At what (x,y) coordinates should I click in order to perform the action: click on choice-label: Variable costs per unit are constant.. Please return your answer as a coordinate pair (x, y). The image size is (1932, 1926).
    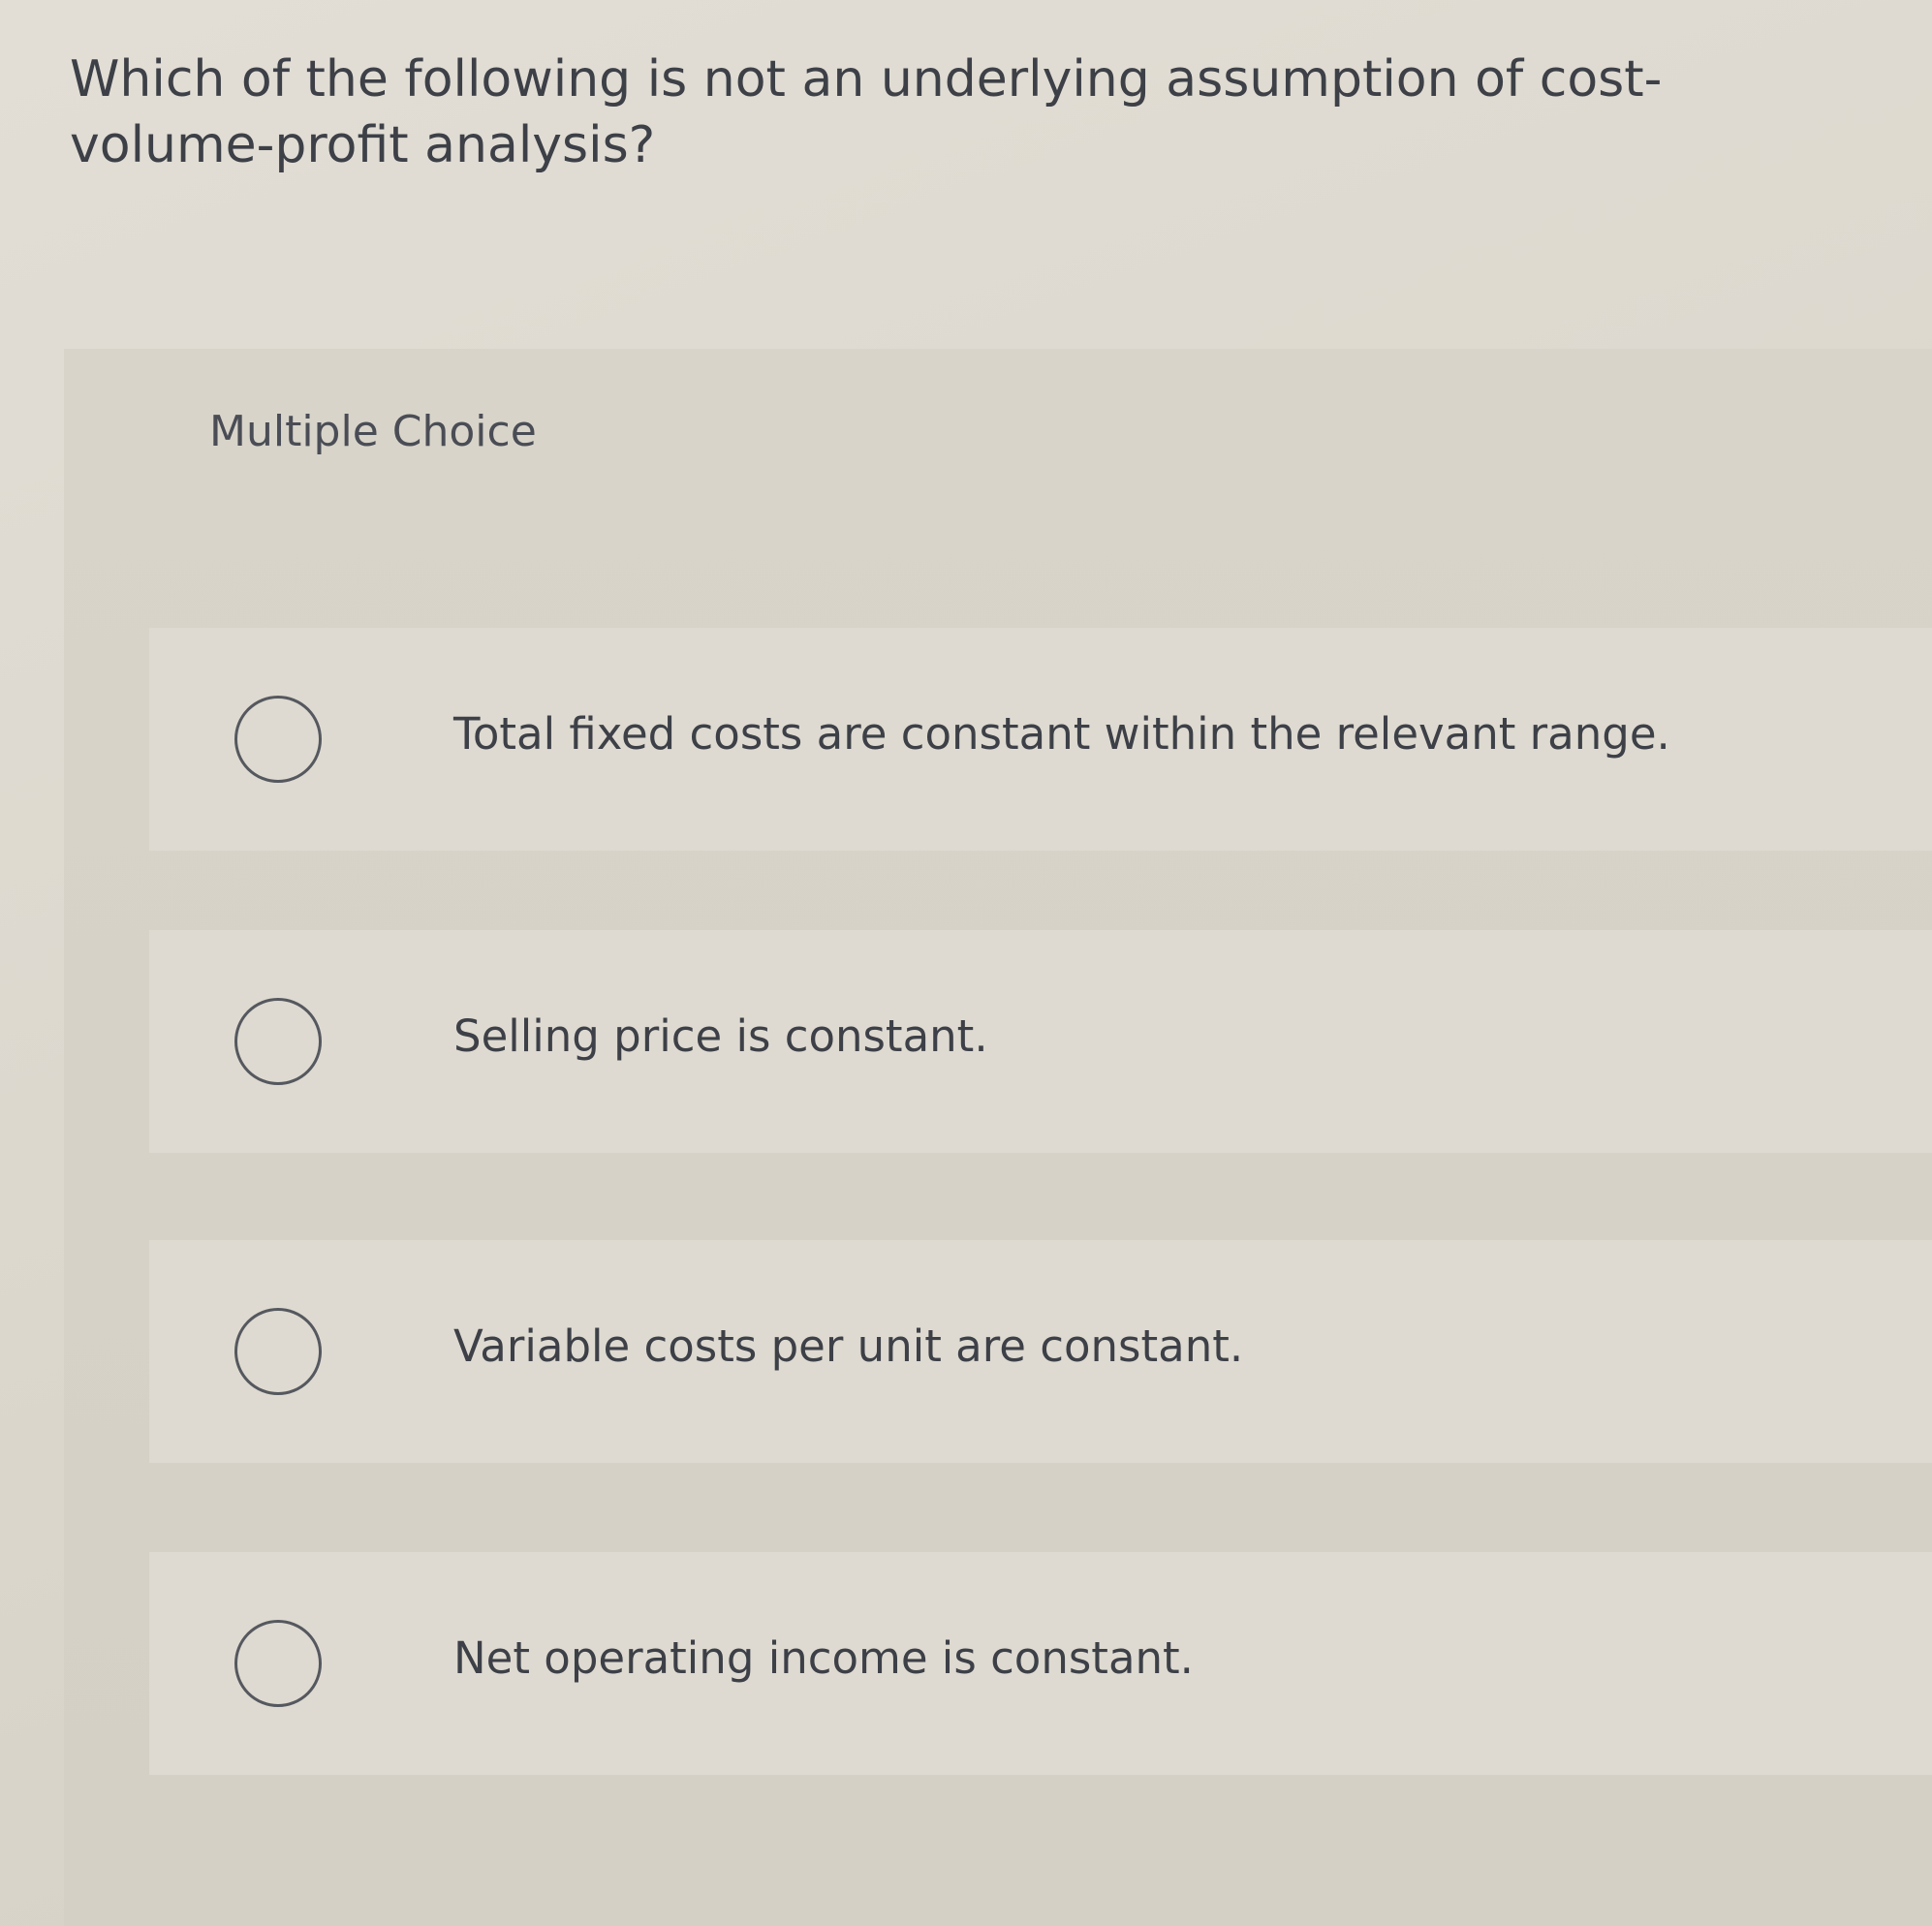
    Looking at the image, I should click on (849, 1346).